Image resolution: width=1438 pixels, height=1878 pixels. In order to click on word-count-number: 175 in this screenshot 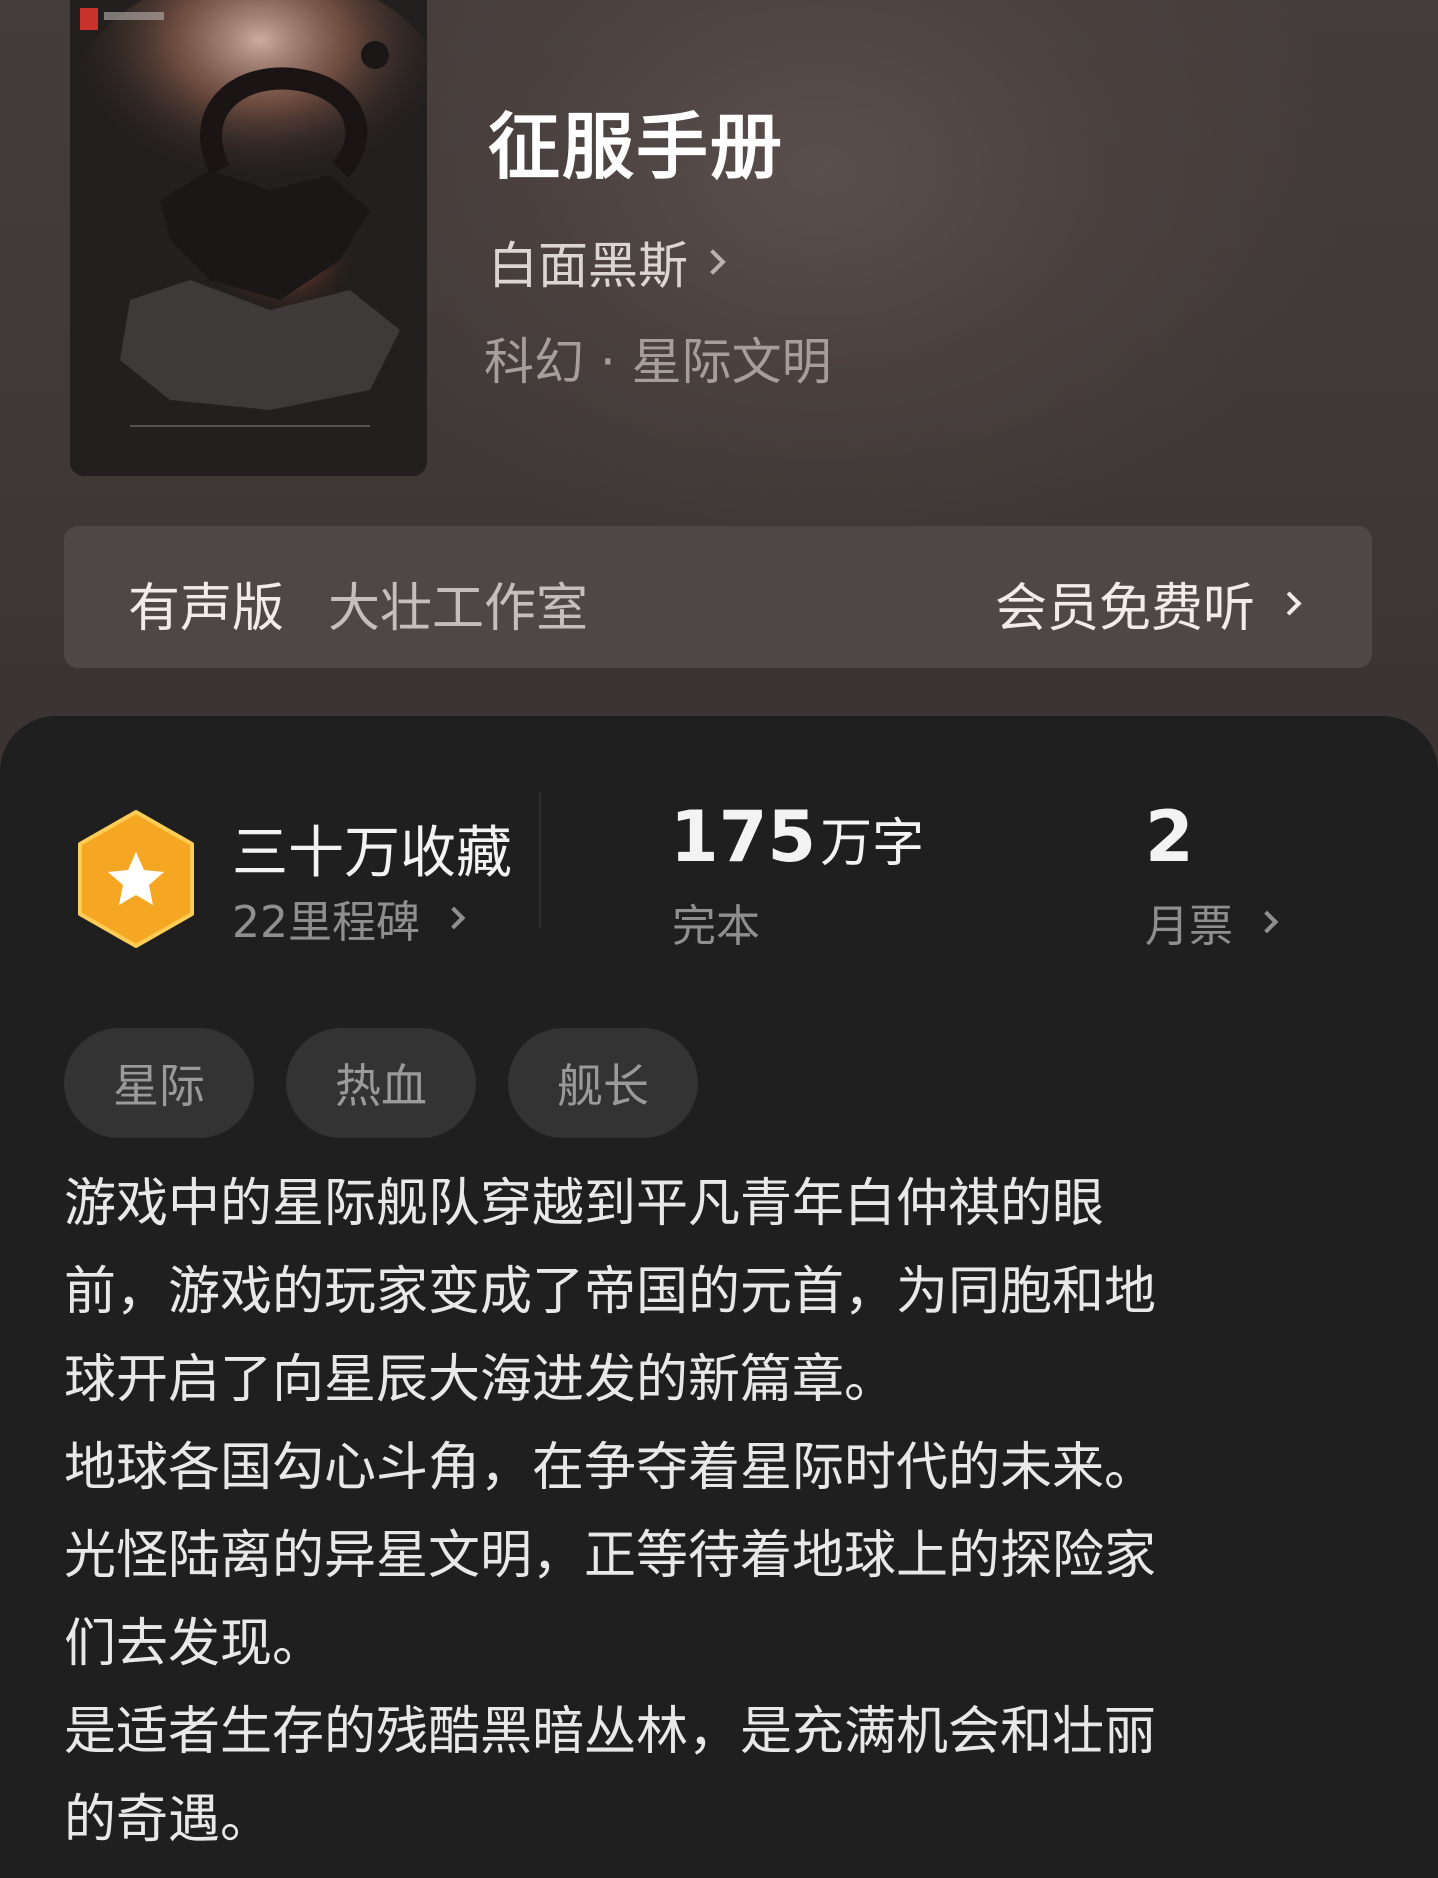, I will do `click(743, 837)`.